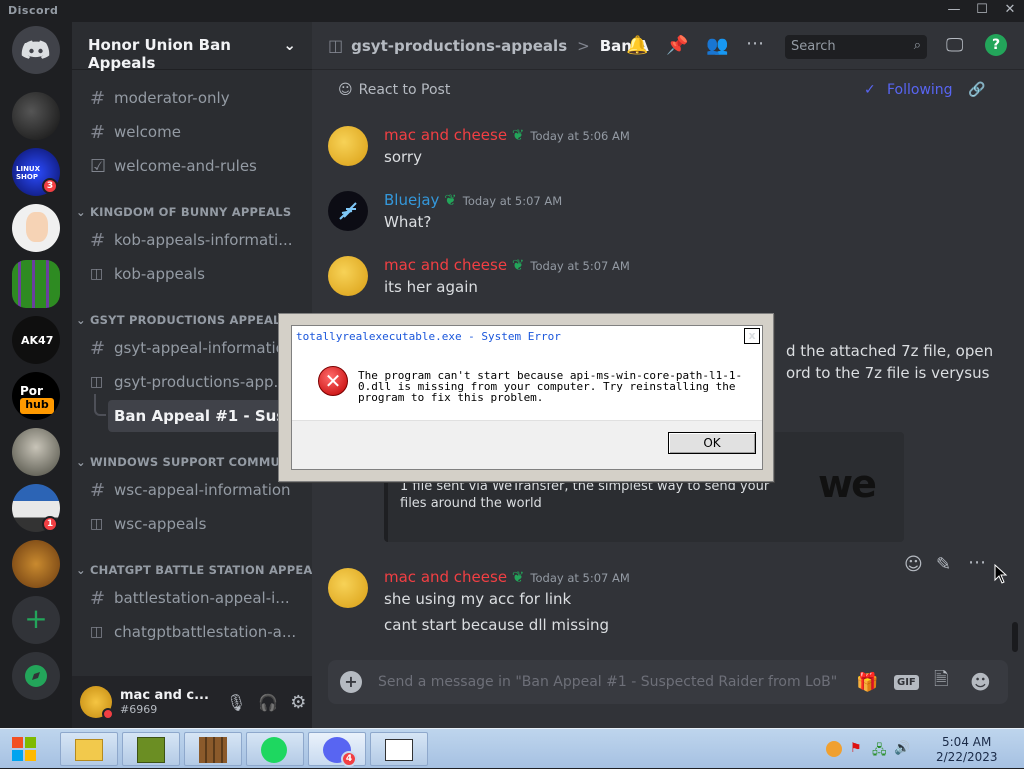 This screenshot has height=769, width=1024. I want to click on add-server-button: +, so click(36, 620).